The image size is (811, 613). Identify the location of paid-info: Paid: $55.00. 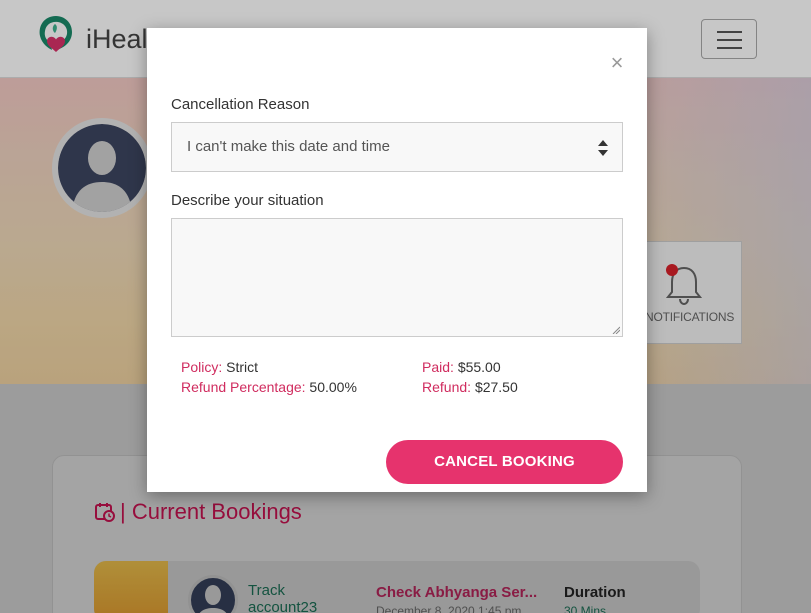
(461, 367).